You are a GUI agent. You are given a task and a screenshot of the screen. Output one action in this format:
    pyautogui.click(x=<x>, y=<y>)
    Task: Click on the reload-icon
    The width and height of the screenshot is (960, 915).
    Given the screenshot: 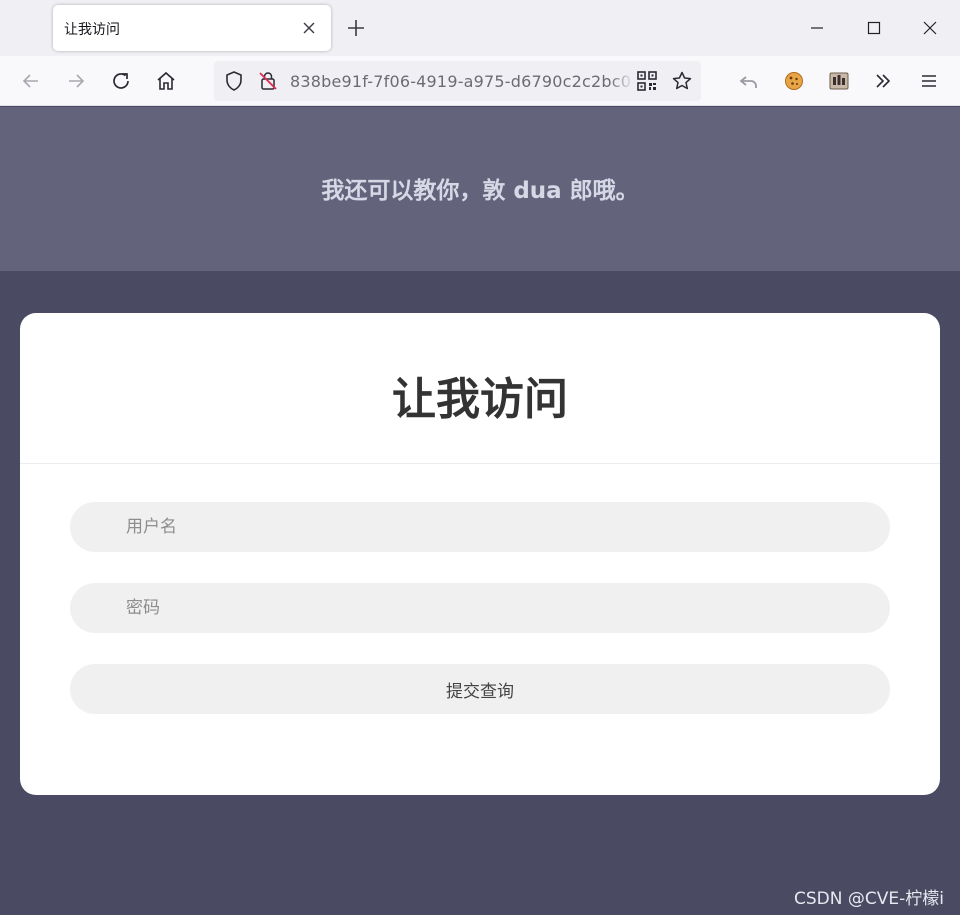 What is the action you would take?
    pyautogui.click(x=121, y=81)
    